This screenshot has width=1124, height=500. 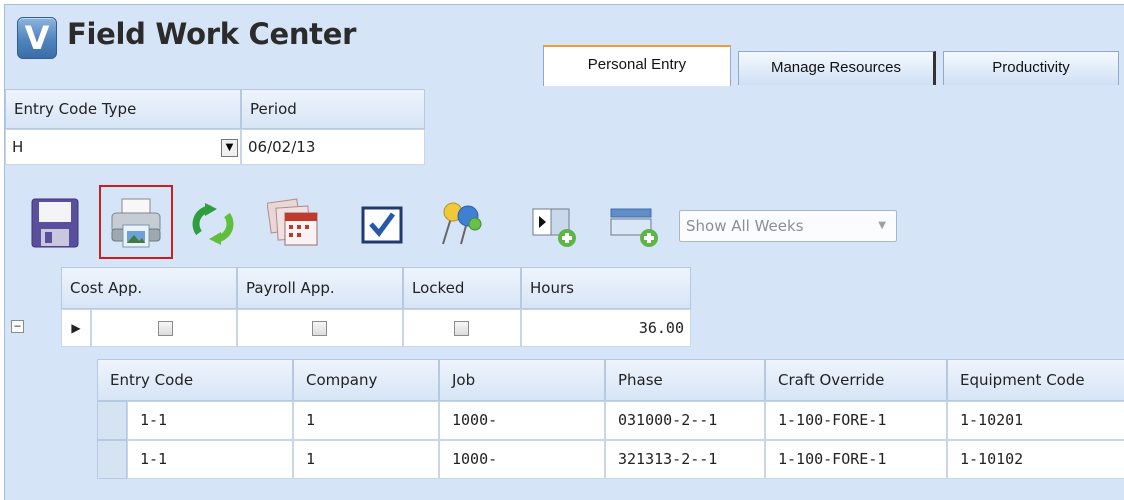 I want to click on tab-personal-entry: Personal Entry, so click(x=637, y=65).